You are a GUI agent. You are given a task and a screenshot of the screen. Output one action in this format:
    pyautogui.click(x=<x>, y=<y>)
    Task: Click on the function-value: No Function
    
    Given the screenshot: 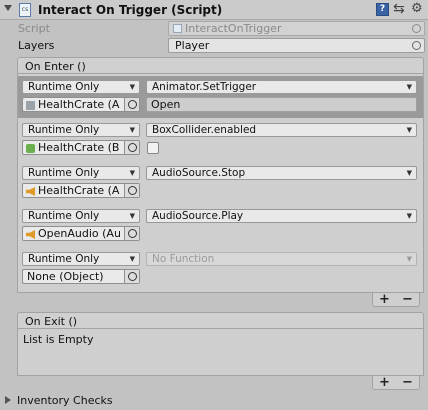 What is the action you would take?
    pyautogui.click(x=183, y=259)
    